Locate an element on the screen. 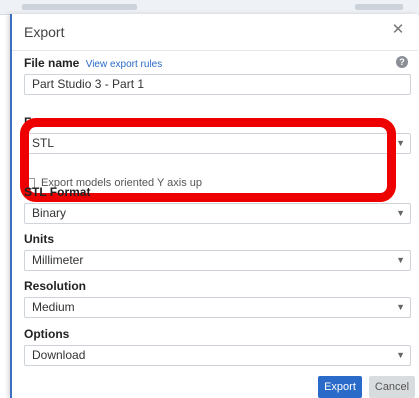 This screenshot has height=398, width=419. units-select: Millimeter ▼ is located at coordinates (217, 260).